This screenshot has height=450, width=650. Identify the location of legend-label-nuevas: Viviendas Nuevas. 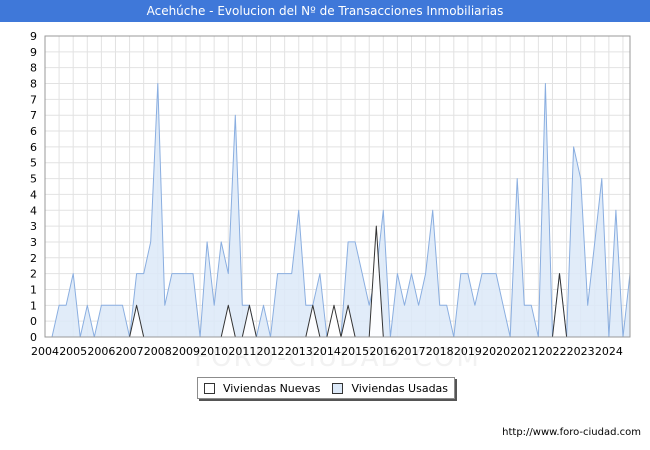
(271, 388).